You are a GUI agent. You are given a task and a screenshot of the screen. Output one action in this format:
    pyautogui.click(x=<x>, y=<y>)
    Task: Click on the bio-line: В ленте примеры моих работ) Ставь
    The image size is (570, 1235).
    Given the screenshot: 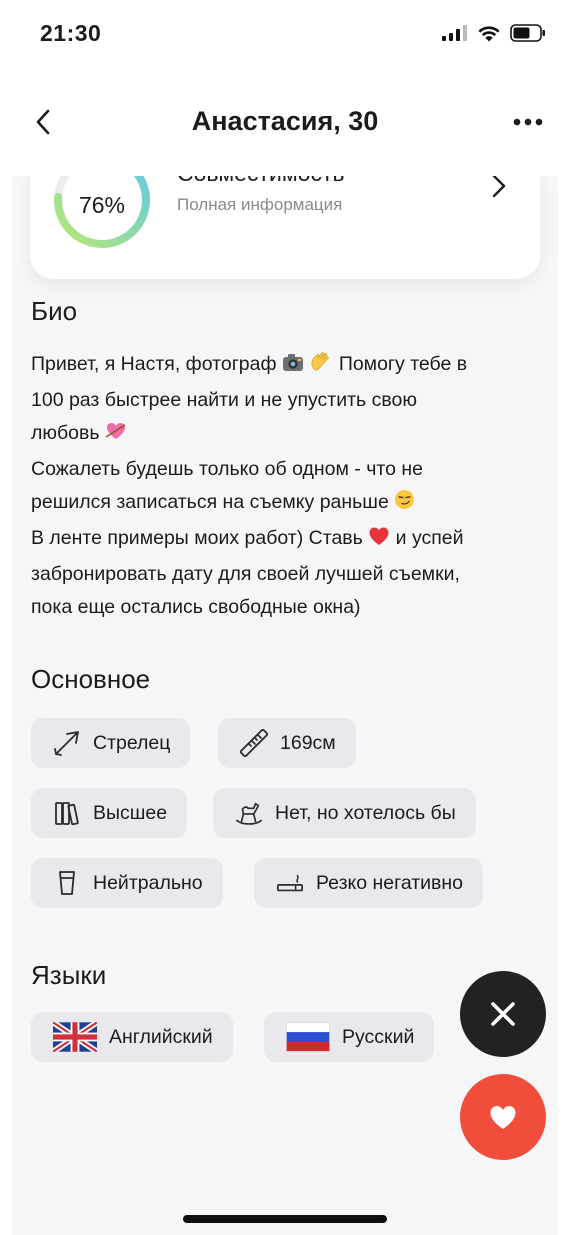 What is the action you would take?
    pyautogui.click(x=197, y=537)
    